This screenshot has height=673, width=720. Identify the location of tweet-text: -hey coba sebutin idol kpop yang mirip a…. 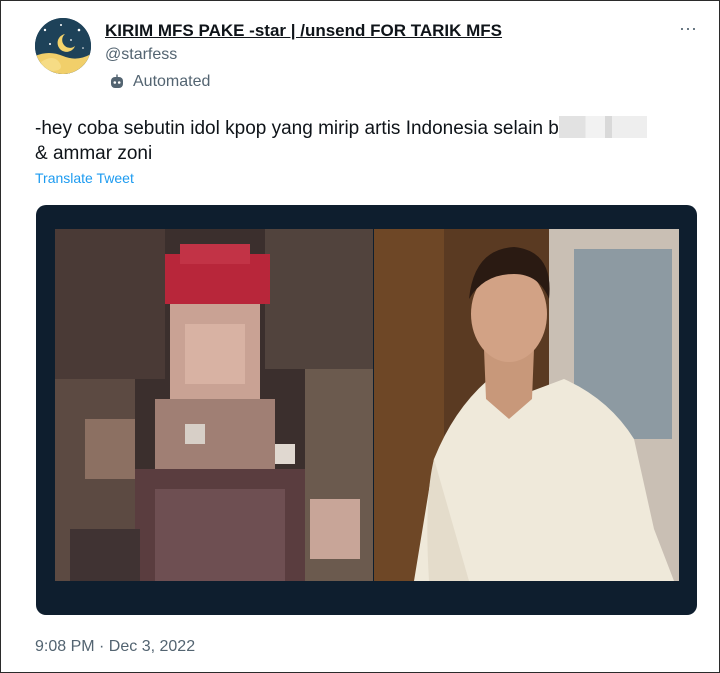
(365, 141).